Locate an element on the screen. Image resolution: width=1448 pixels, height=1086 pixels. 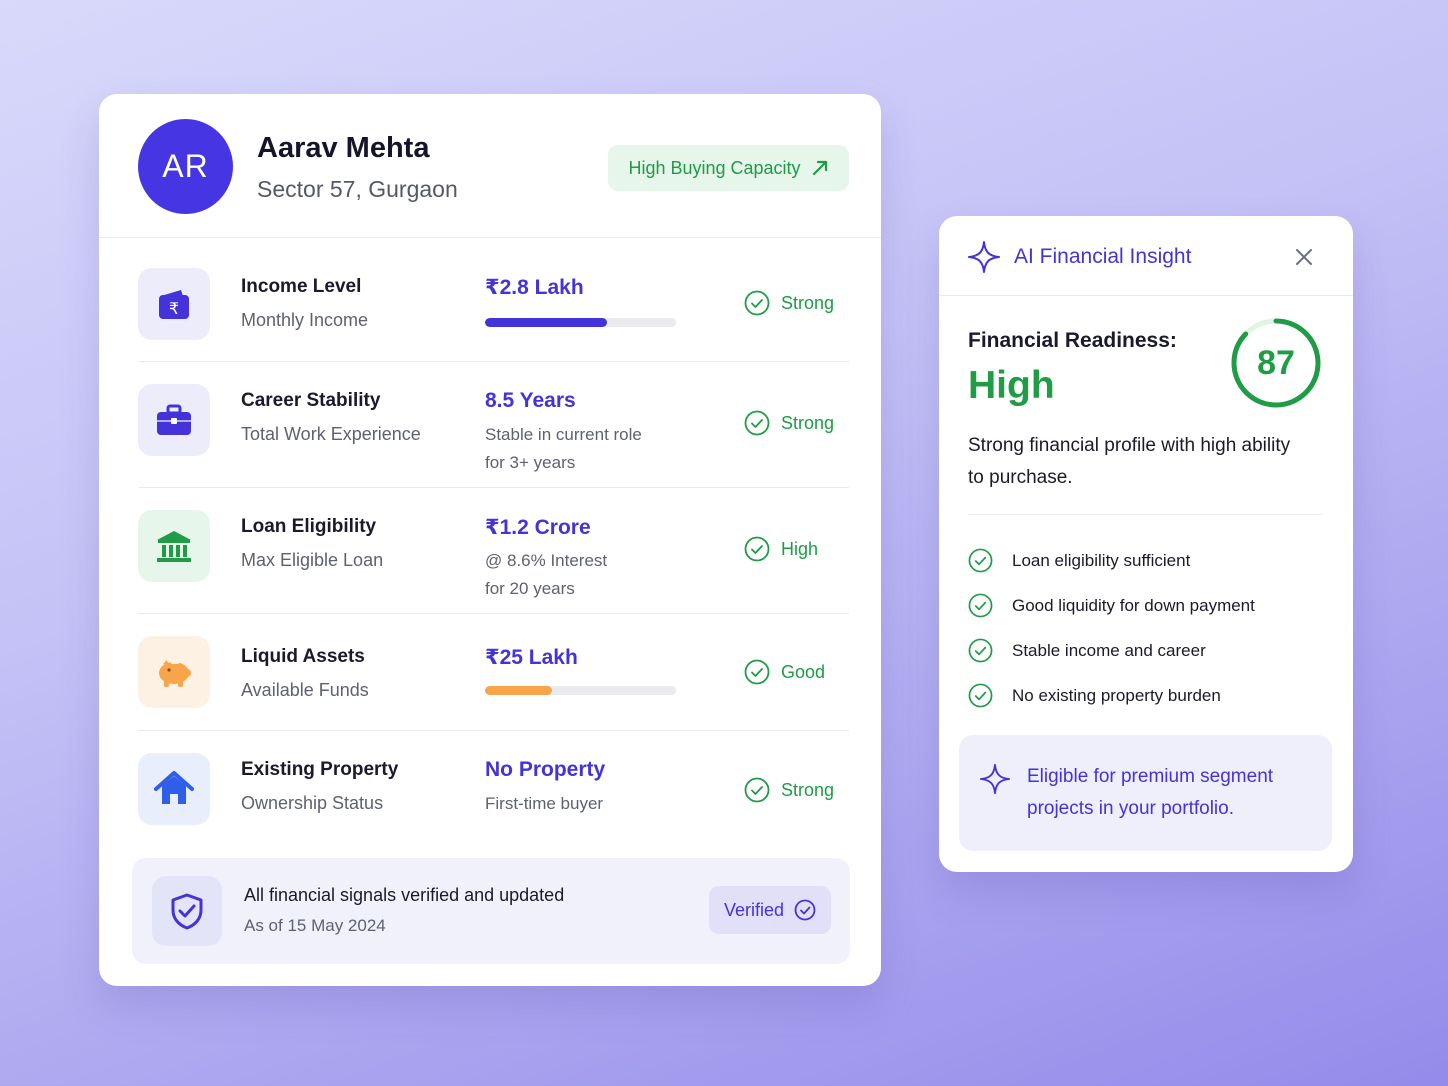
status-indicator: High is located at coordinates (781, 549).